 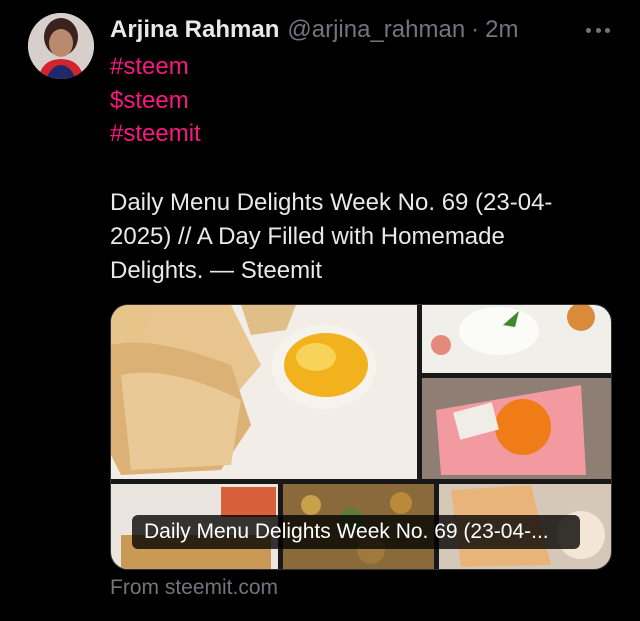 I want to click on hashtag-steemit: #steemit, so click(x=155, y=134).